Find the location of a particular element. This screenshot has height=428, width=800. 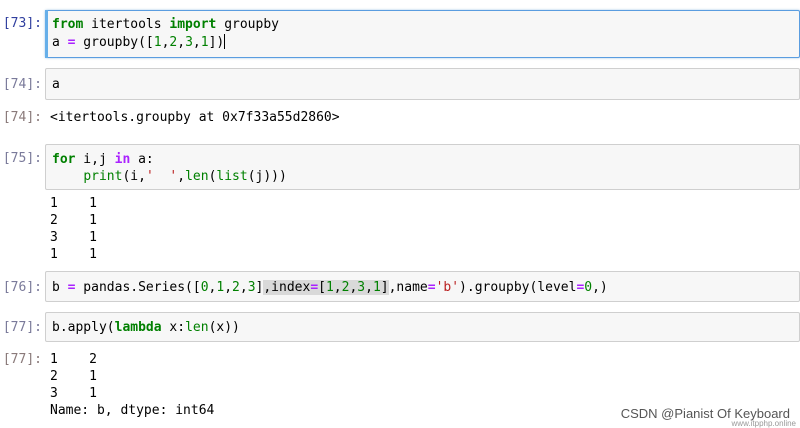

output-line: Name: b, dtype: int64 is located at coordinates (132, 410).